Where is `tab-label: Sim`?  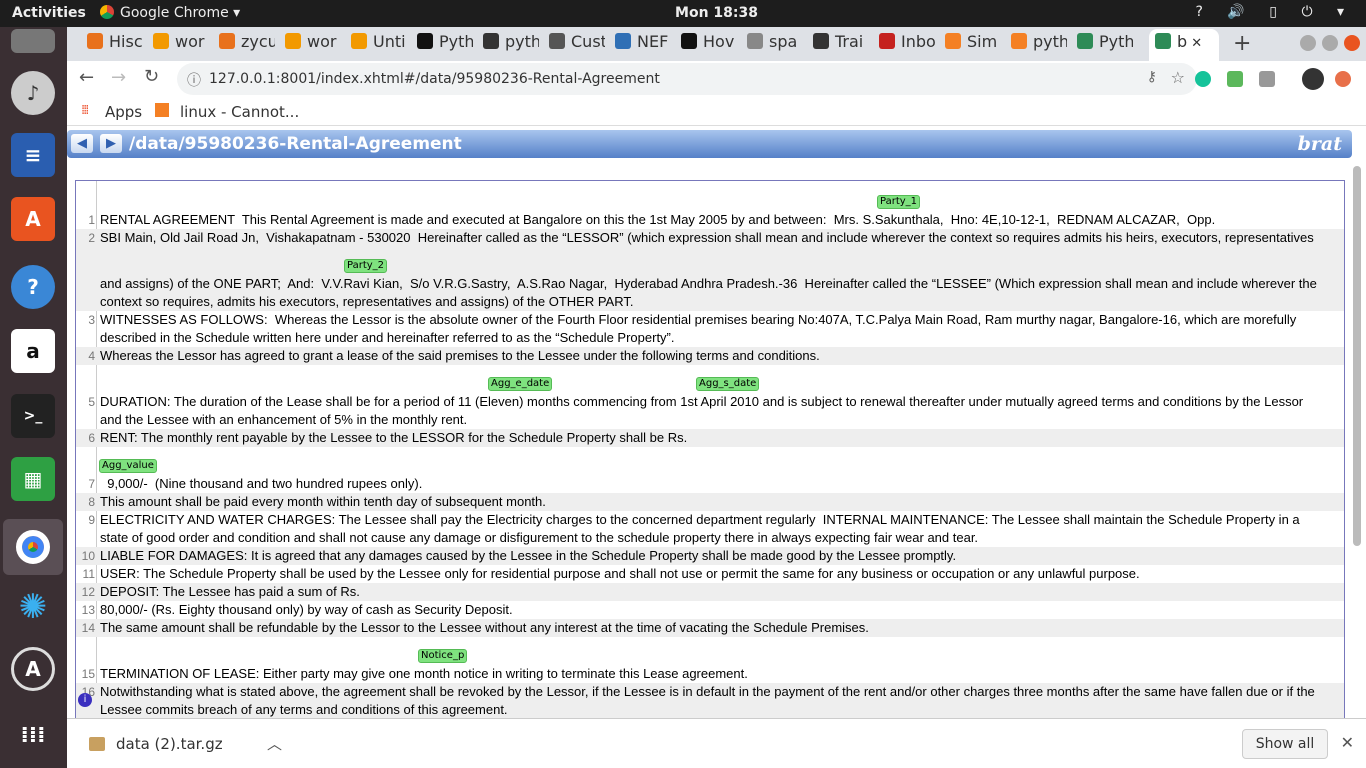
tab-label: Sim is located at coordinates (982, 41).